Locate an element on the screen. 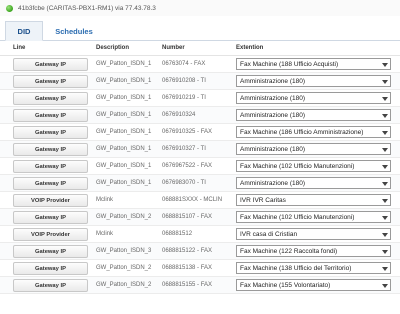  extension-select: Fax Machine (122 Raccolta fondi) is located at coordinates (313, 251).